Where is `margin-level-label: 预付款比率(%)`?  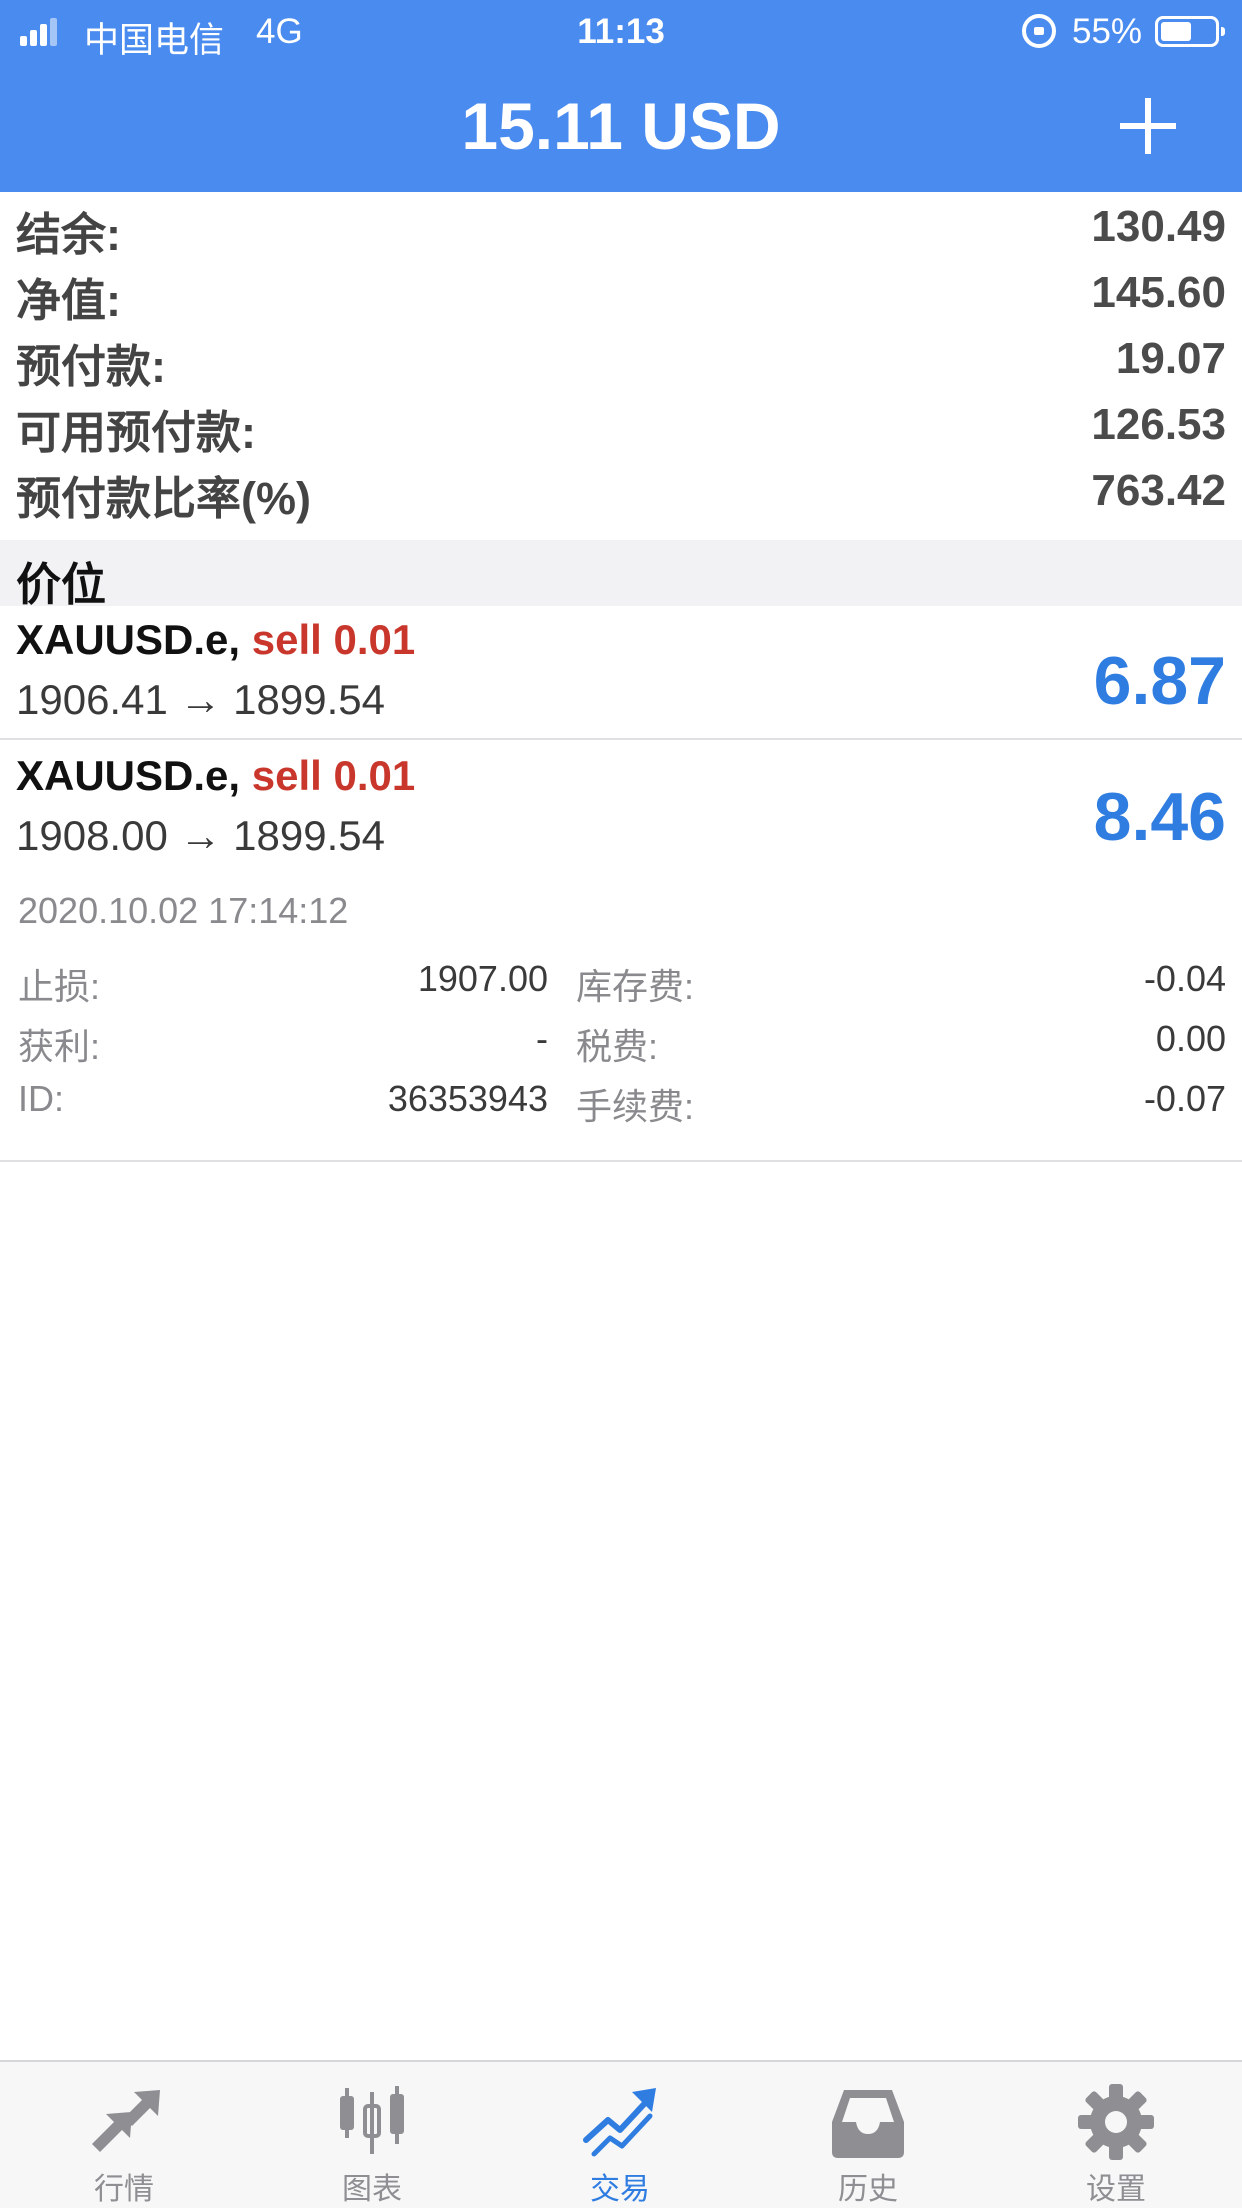
margin-level-label: 预付款比率(%) is located at coordinates (163, 498).